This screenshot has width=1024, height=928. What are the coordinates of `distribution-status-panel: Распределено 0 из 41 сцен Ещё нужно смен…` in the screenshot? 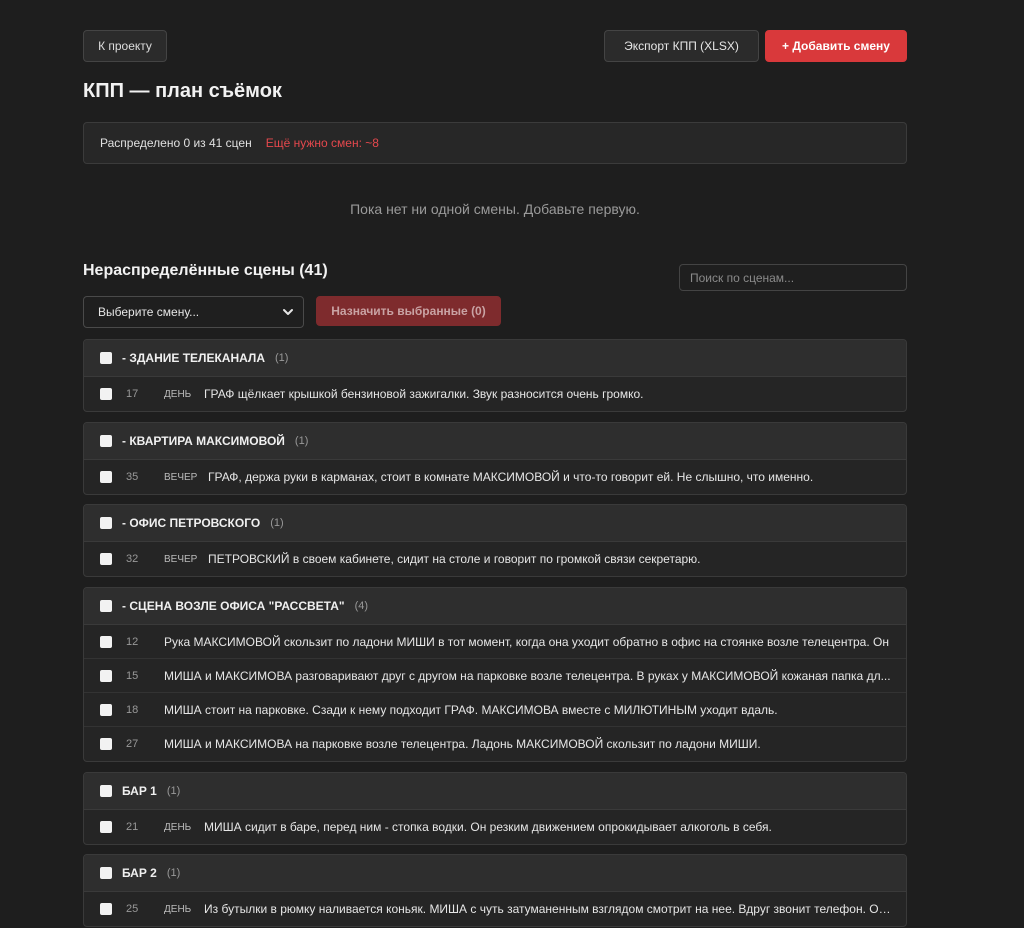 It's located at (495, 143).